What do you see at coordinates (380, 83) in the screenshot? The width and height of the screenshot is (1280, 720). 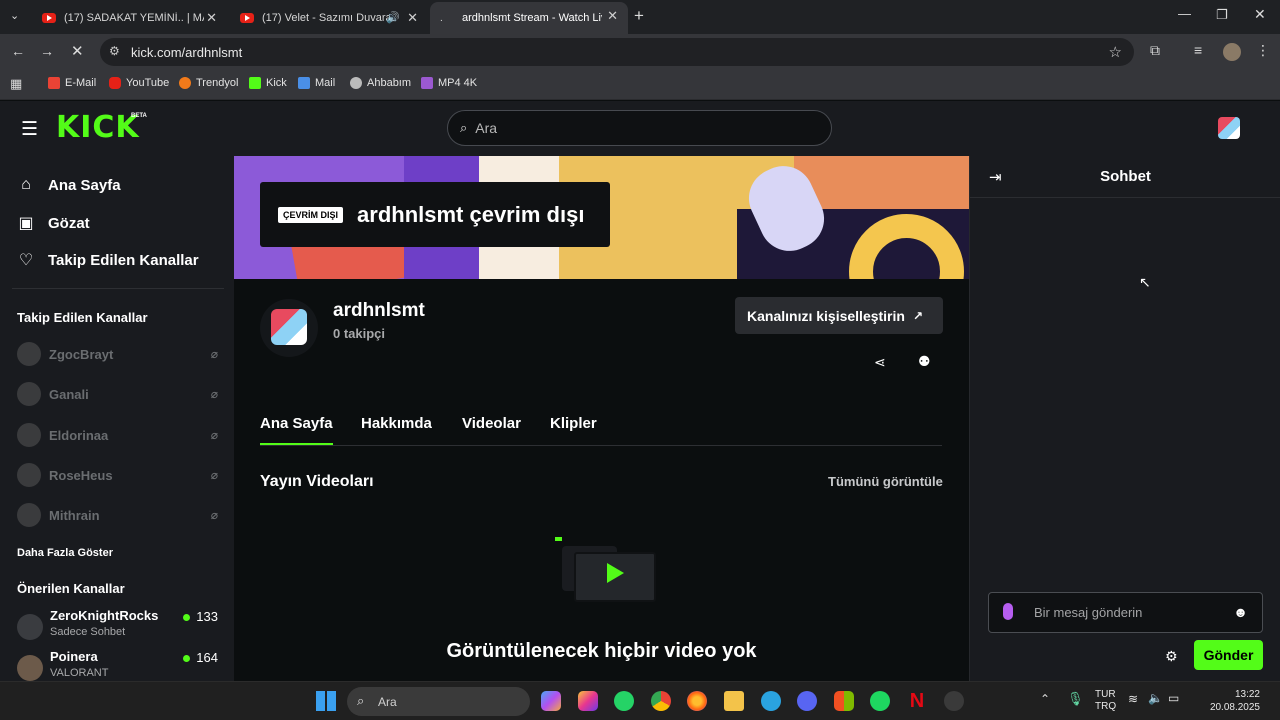 I see `bookmark-ahbabim: Ahbabım` at bounding box center [380, 83].